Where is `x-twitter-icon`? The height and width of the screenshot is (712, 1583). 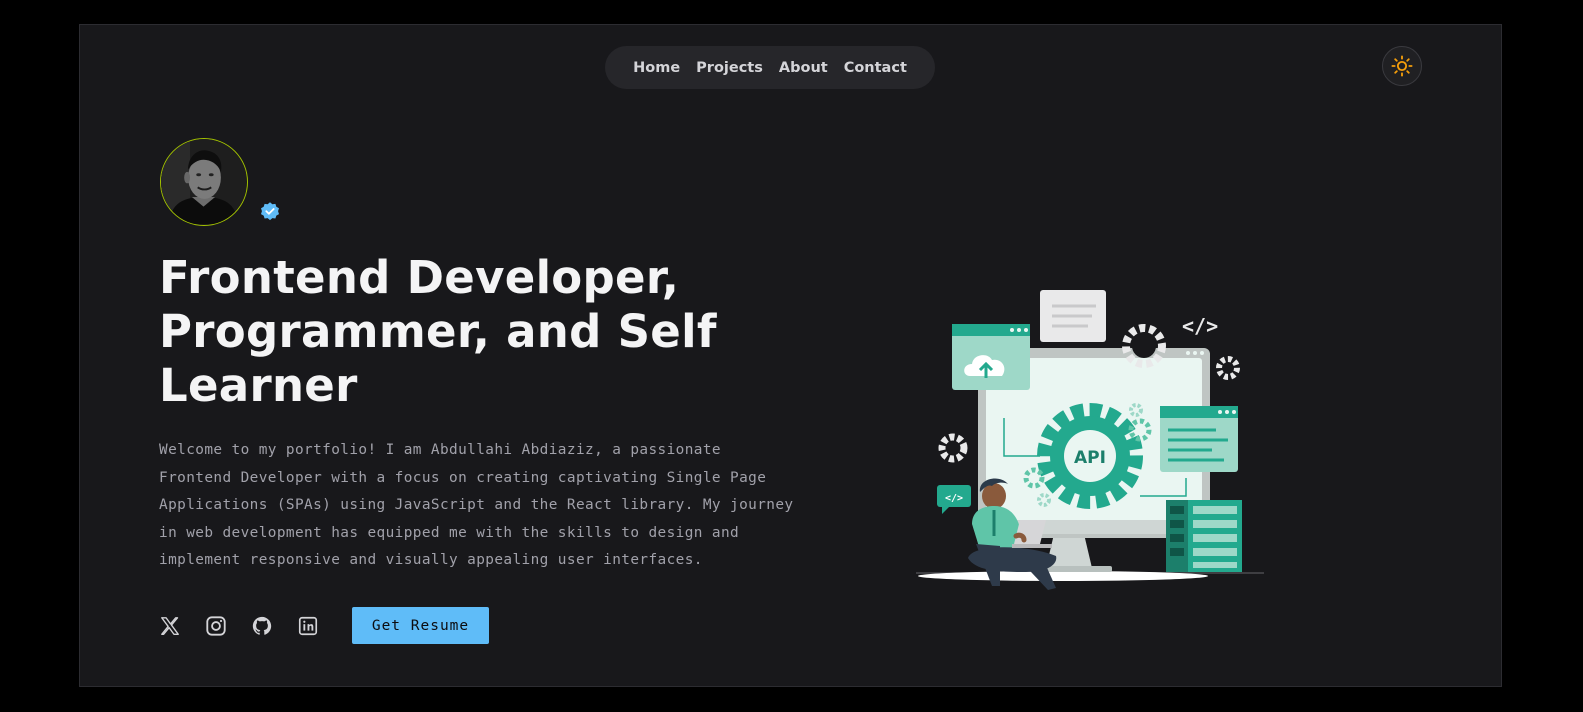 x-twitter-icon is located at coordinates (170, 626).